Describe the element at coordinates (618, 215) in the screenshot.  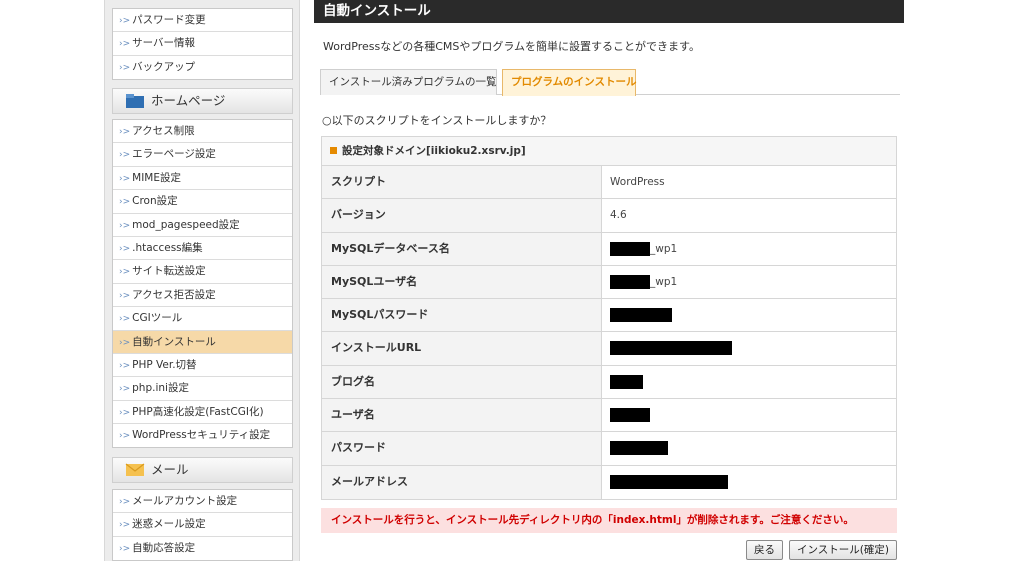
I see `row-value: 4.6` at that location.